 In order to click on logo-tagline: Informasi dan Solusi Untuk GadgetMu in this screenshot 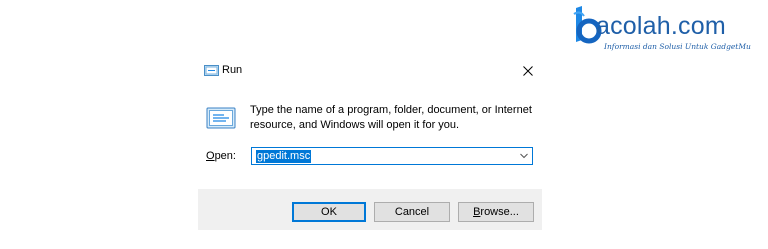, I will do `click(677, 46)`.